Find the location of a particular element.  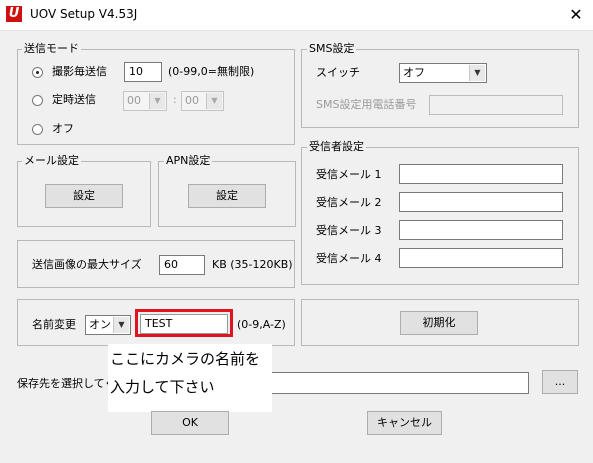

rename-label: 名前変更 is located at coordinates (54, 324).